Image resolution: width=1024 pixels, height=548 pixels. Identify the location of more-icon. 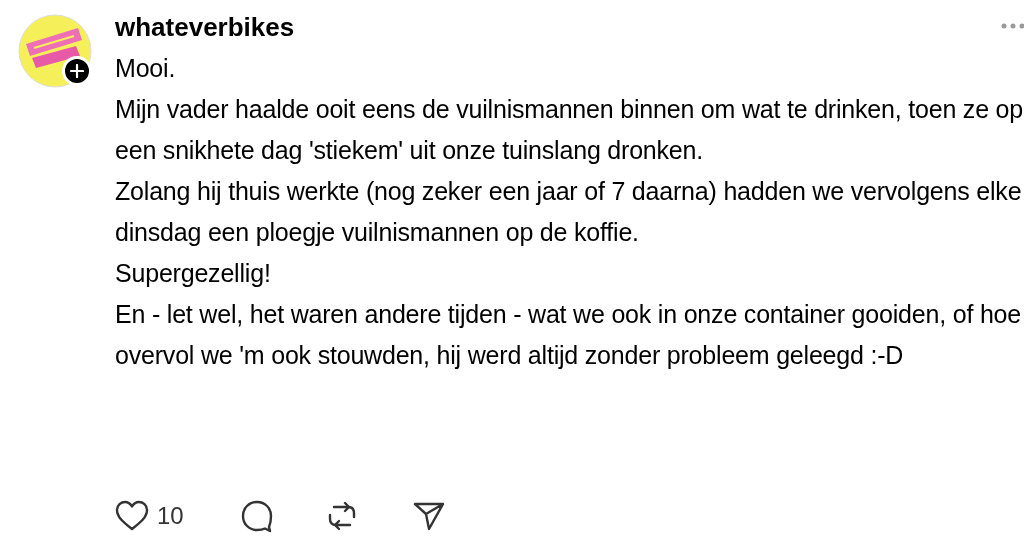
(1012, 26).